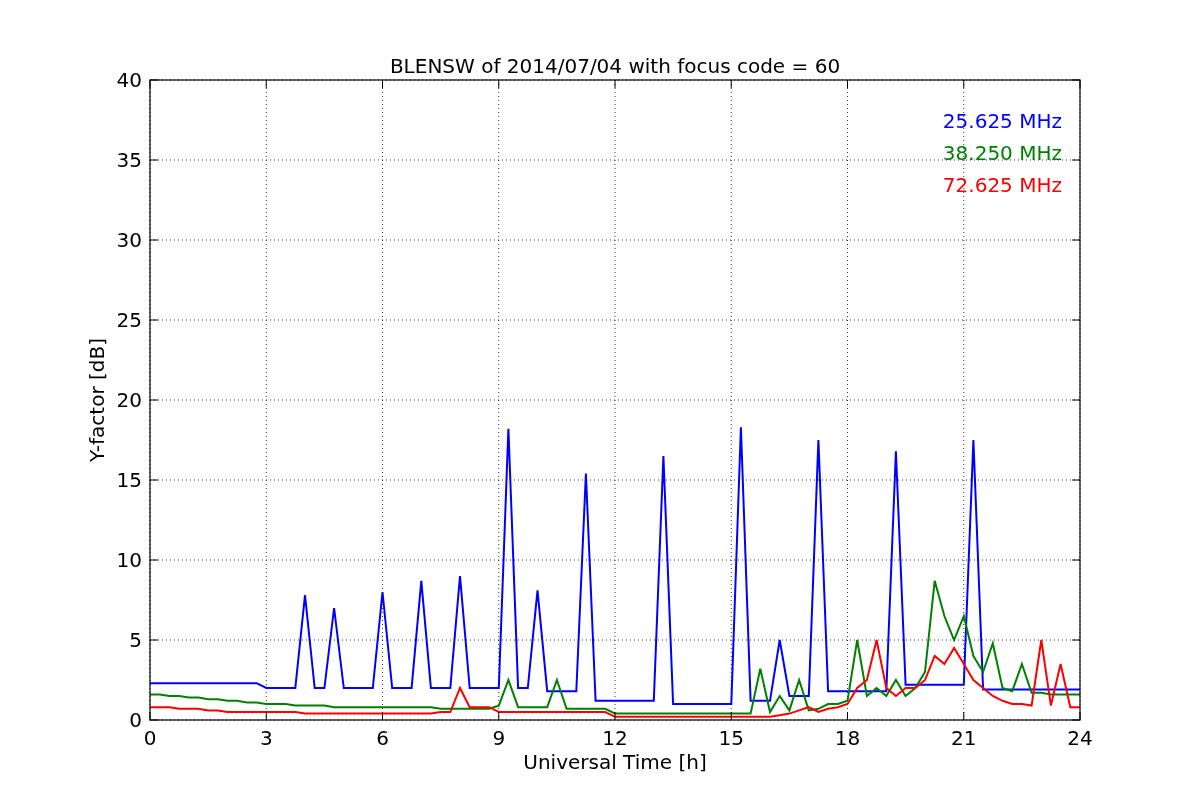 The width and height of the screenshot is (1200, 800). I want to click on y-tick-label: 40, so click(129, 80).